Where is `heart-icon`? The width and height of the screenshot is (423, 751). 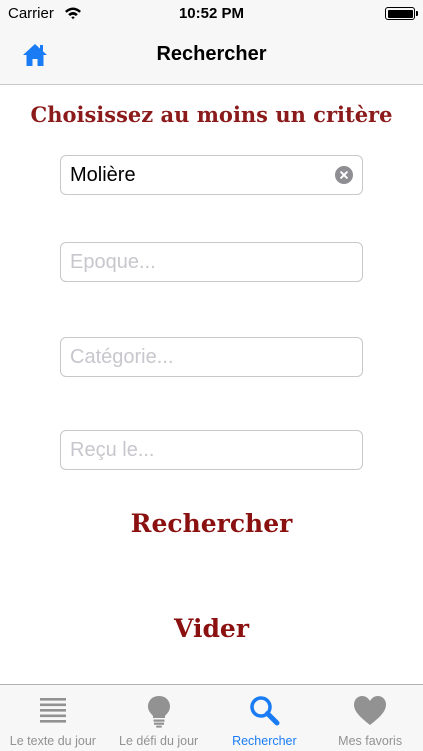 heart-icon is located at coordinates (370, 710).